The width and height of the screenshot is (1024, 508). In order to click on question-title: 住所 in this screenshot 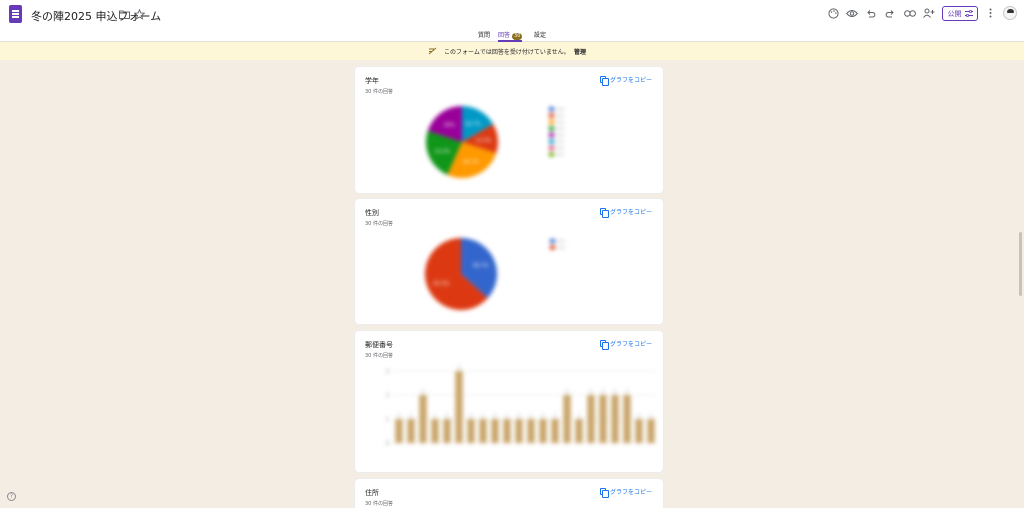, I will do `click(372, 493)`.